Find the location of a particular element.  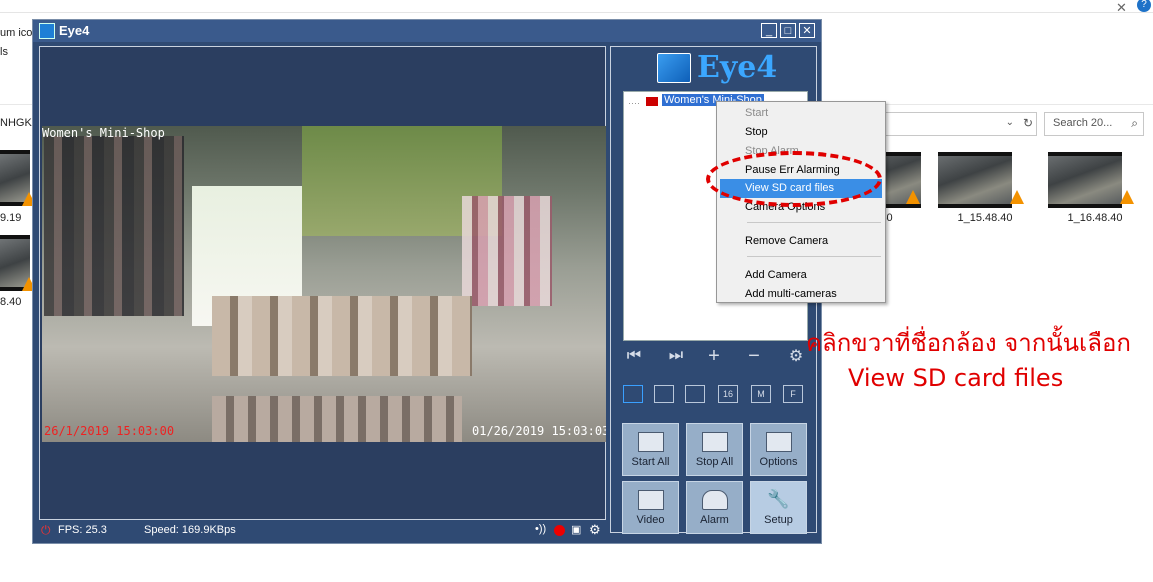

file-name: 8.40 is located at coordinates (11, 302).